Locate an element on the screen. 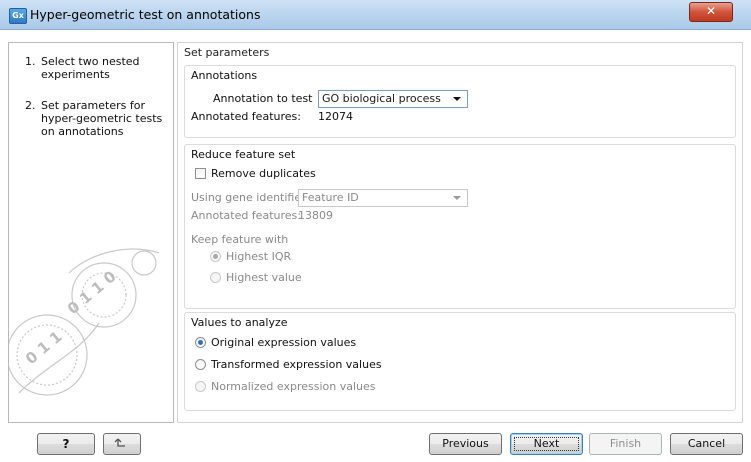 The width and height of the screenshot is (751, 462). annotated-features-value: 13809 is located at coordinates (315, 215).